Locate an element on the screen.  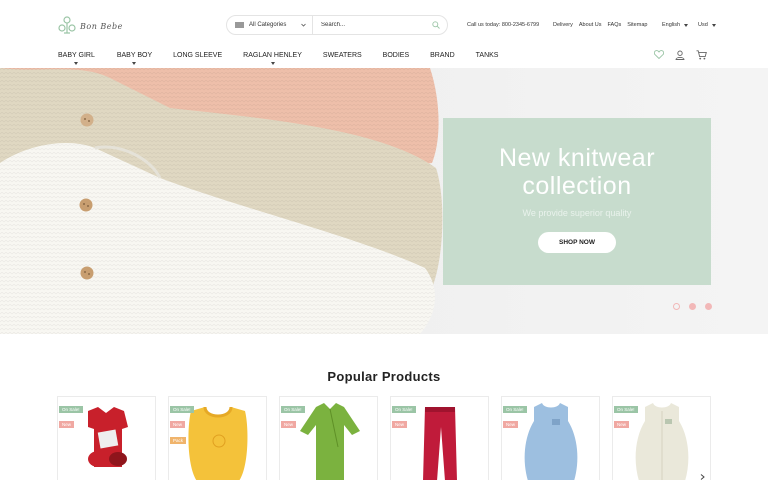
search-input is located at coordinates (369, 25).